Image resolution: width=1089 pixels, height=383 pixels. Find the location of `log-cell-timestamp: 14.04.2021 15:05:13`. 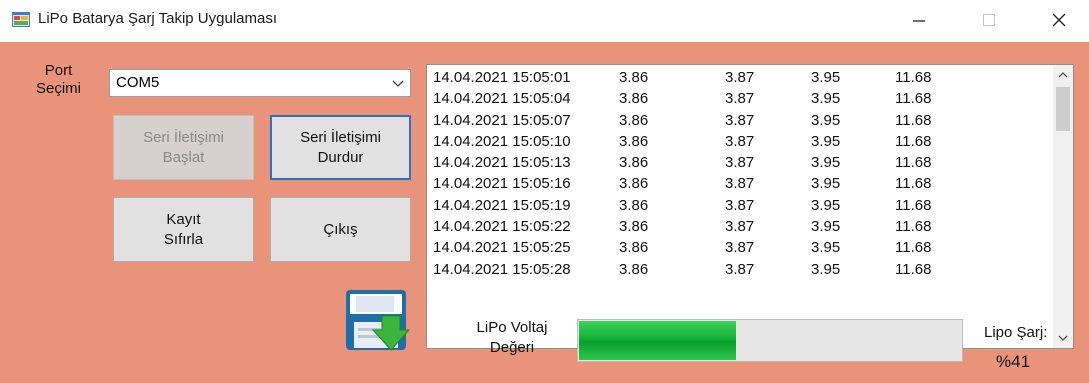

log-cell-timestamp: 14.04.2021 15:05:13 is located at coordinates (502, 163).